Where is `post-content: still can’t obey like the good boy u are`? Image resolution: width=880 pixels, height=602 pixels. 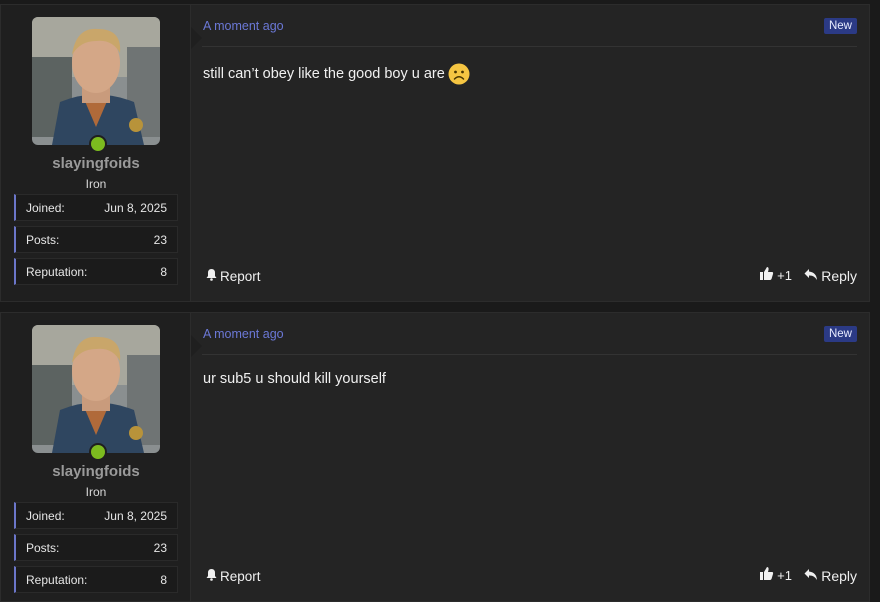
post-content: still can’t obey like the good boy u are is located at coordinates (336, 74).